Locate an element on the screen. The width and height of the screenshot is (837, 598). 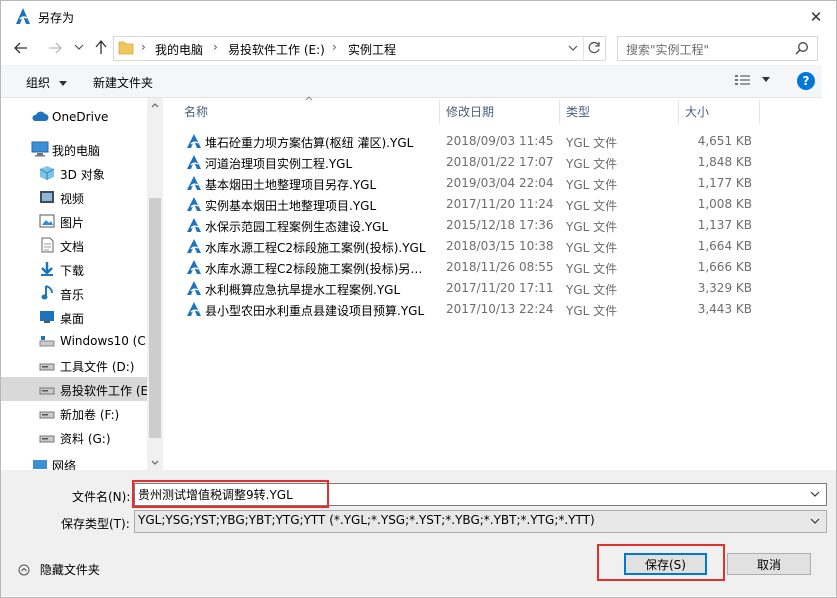
cancel-button: 取消 is located at coordinates (769, 564).